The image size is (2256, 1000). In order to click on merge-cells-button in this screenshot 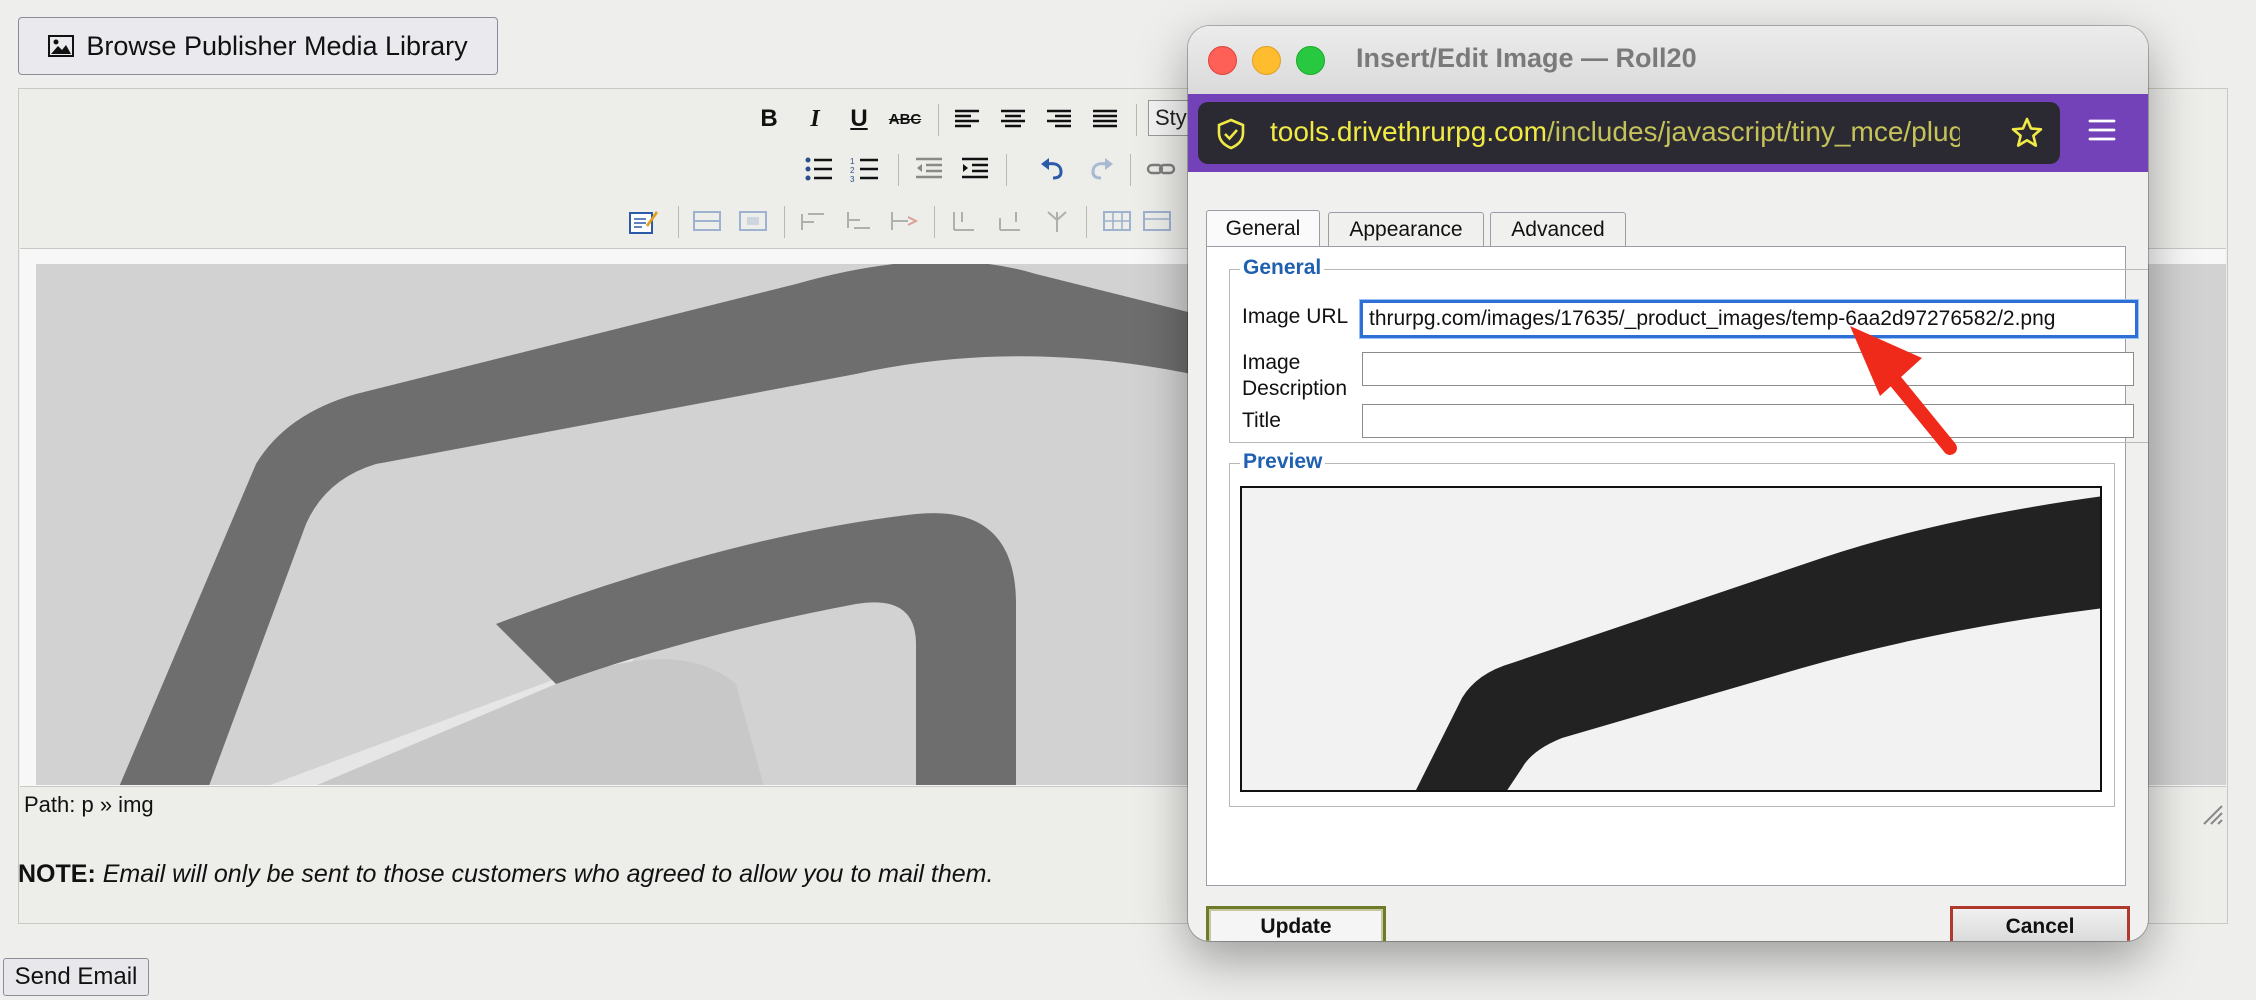, I will do `click(1157, 221)`.